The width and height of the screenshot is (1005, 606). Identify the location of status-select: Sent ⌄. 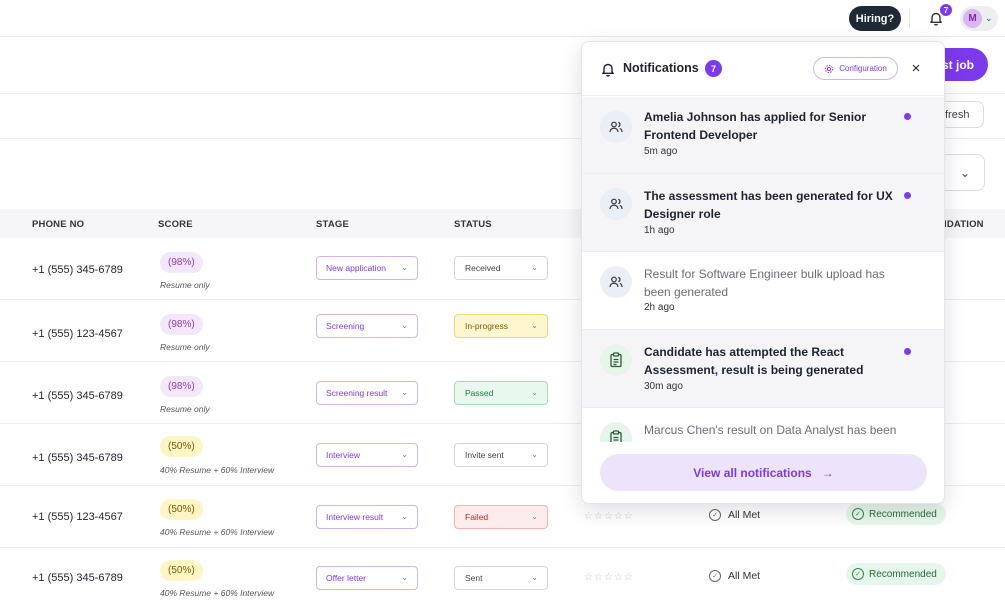
(501, 578).